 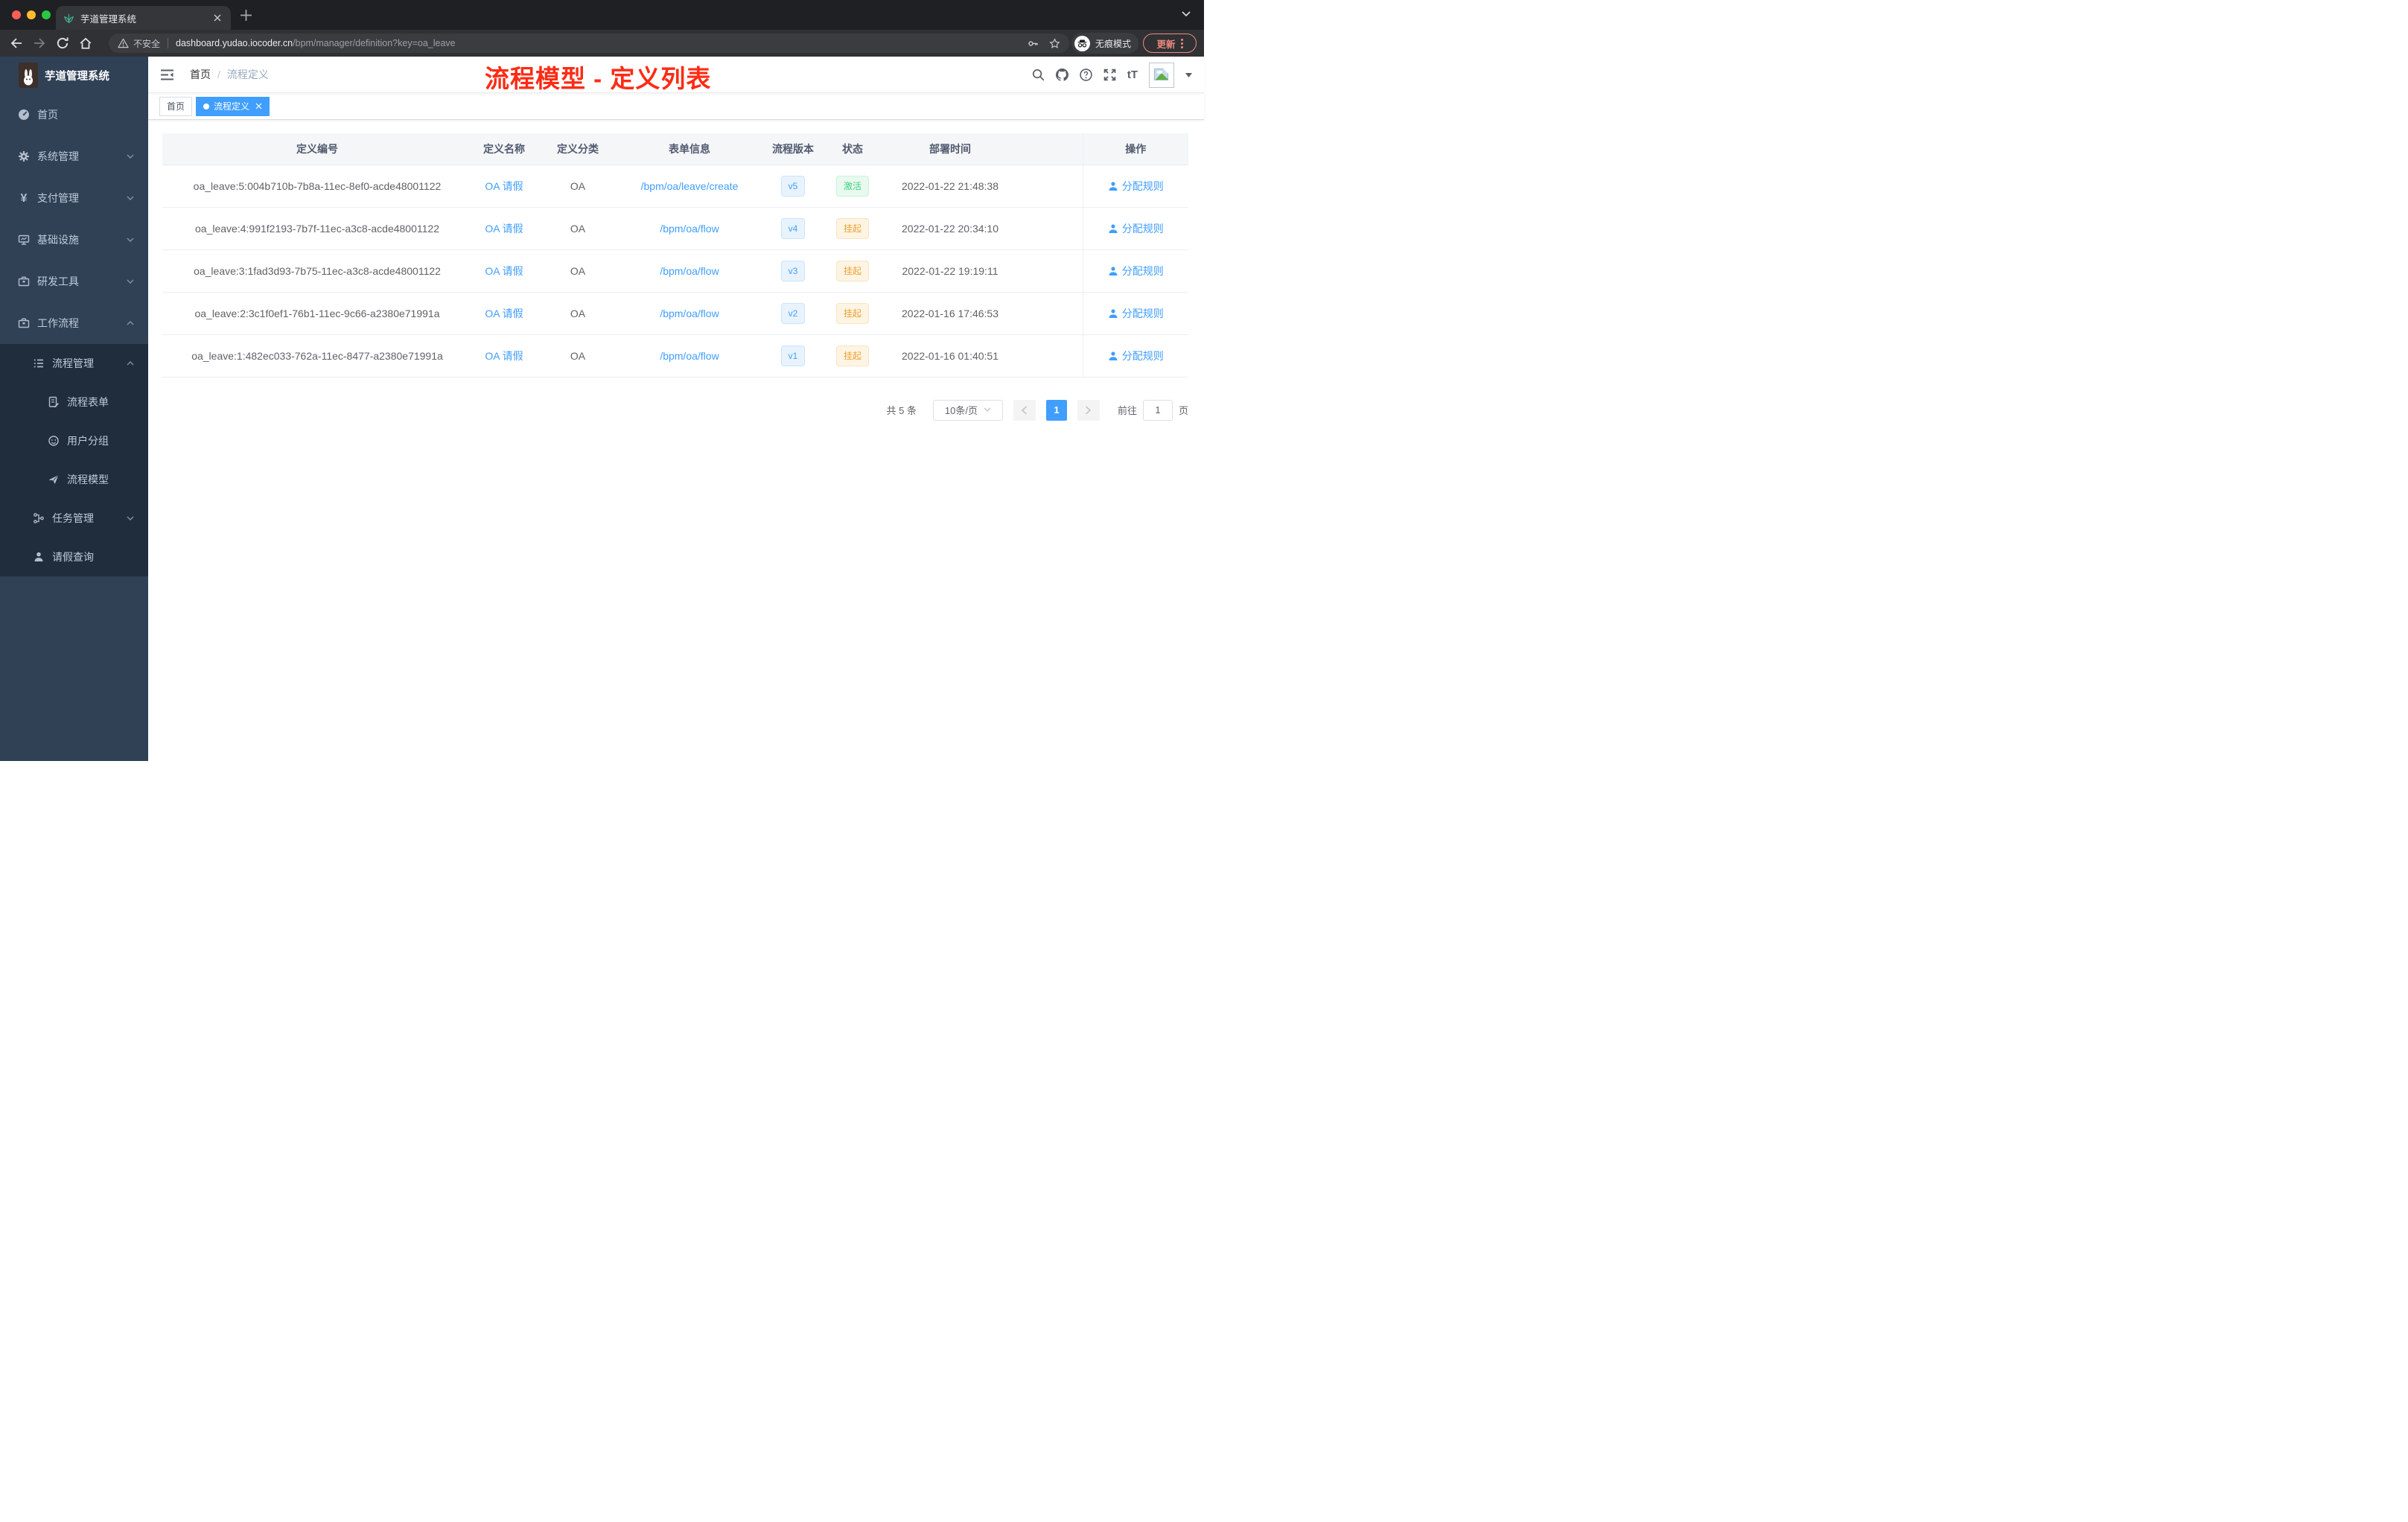 I want to click on sidebar-item-process-model: 流程模型, so click(x=74, y=479).